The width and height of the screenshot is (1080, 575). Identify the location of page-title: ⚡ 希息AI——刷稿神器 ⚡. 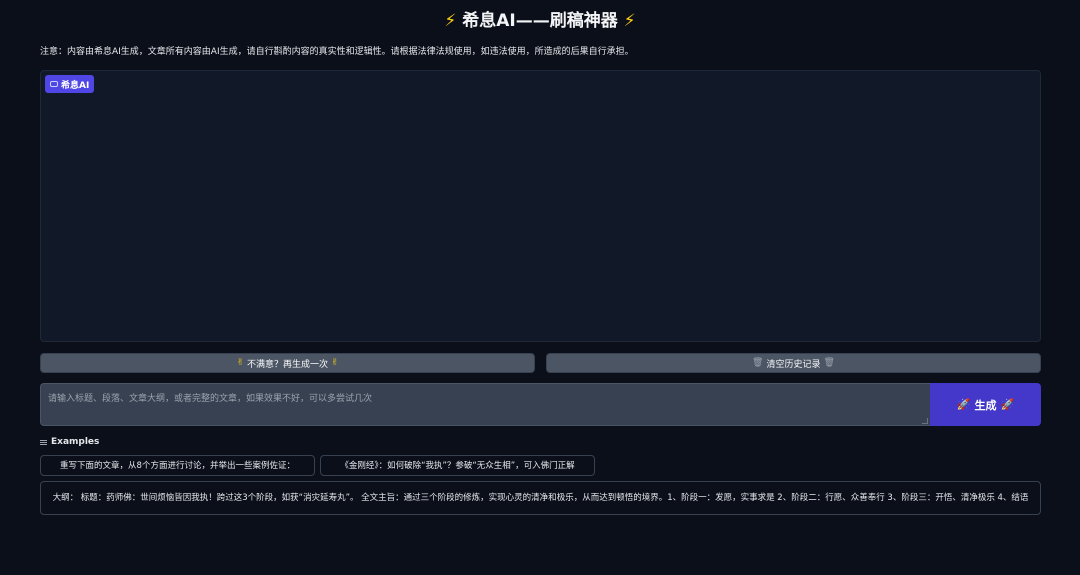
(540, 21).